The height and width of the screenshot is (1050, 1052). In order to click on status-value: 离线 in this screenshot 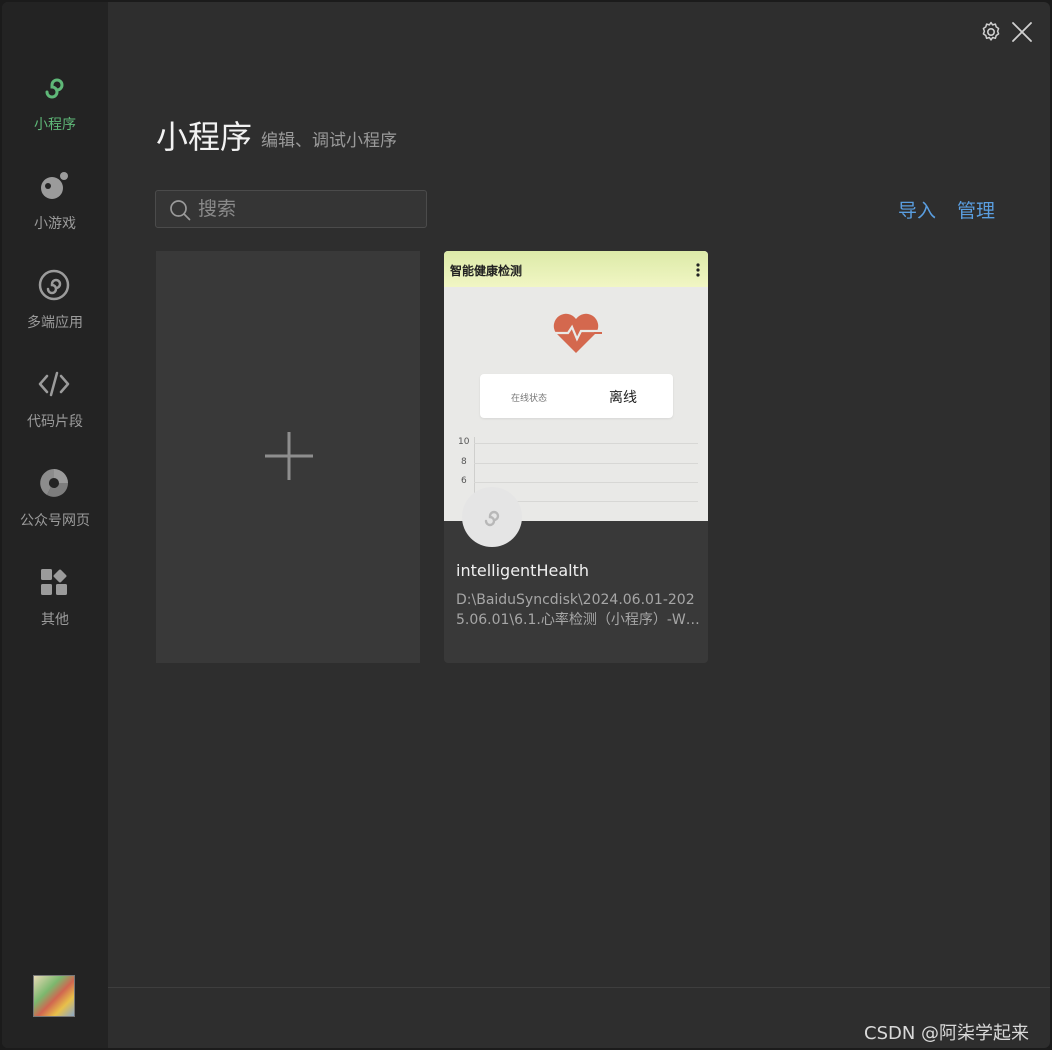, I will do `click(623, 398)`.